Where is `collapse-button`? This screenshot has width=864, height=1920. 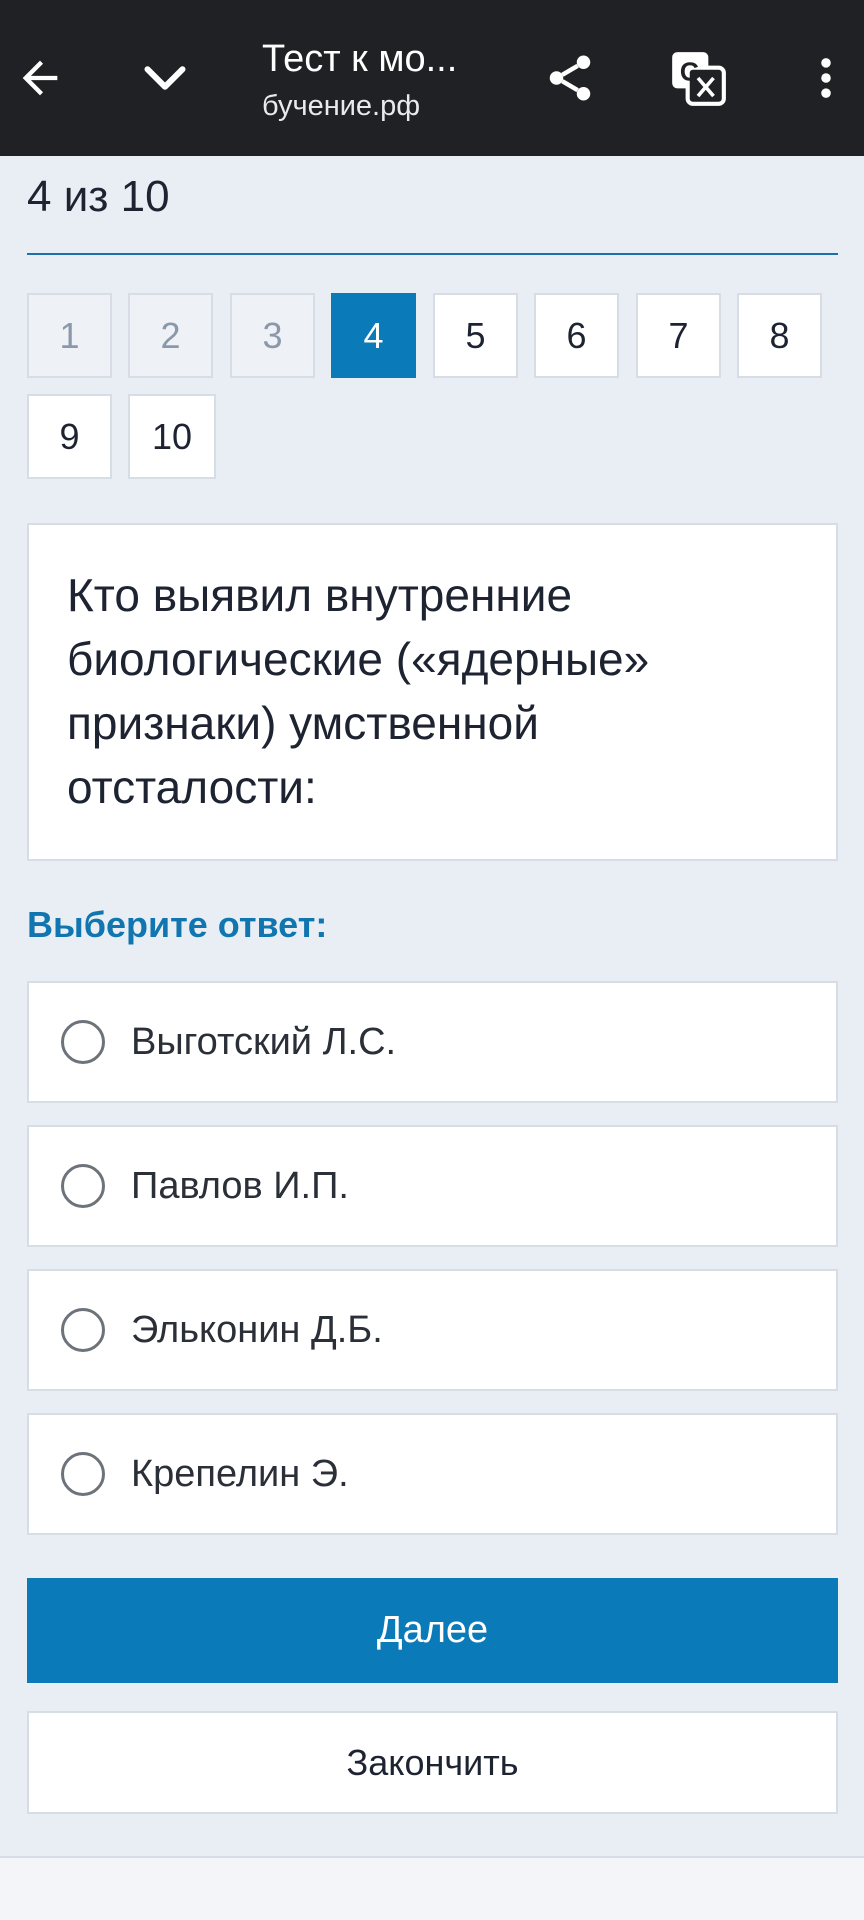
collapse-button is located at coordinates (165, 78).